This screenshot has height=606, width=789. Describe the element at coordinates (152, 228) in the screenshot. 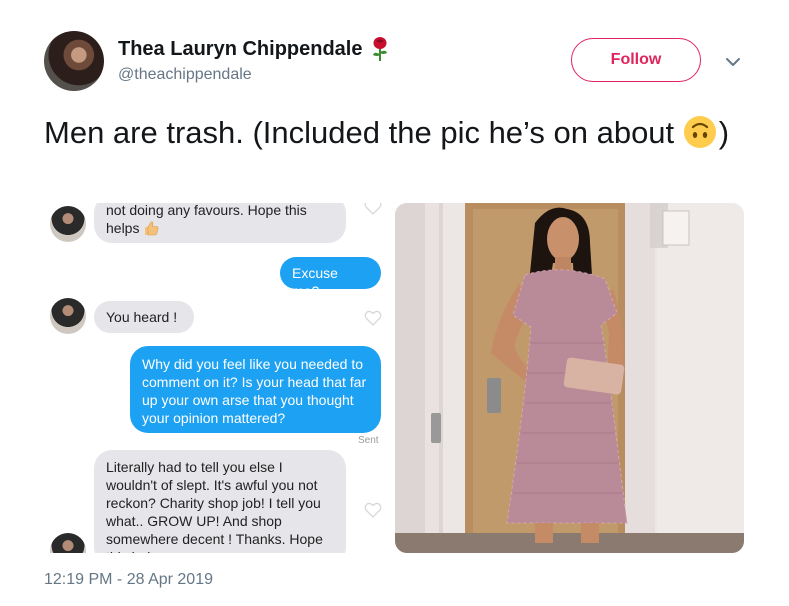

I see `thumbs-up-icon` at that location.